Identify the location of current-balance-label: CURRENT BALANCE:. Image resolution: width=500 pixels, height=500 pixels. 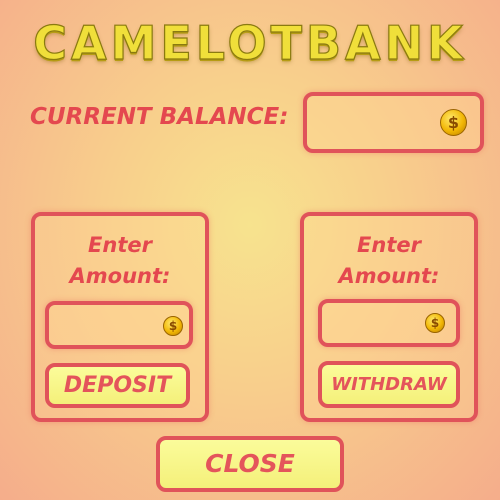
(159, 117).